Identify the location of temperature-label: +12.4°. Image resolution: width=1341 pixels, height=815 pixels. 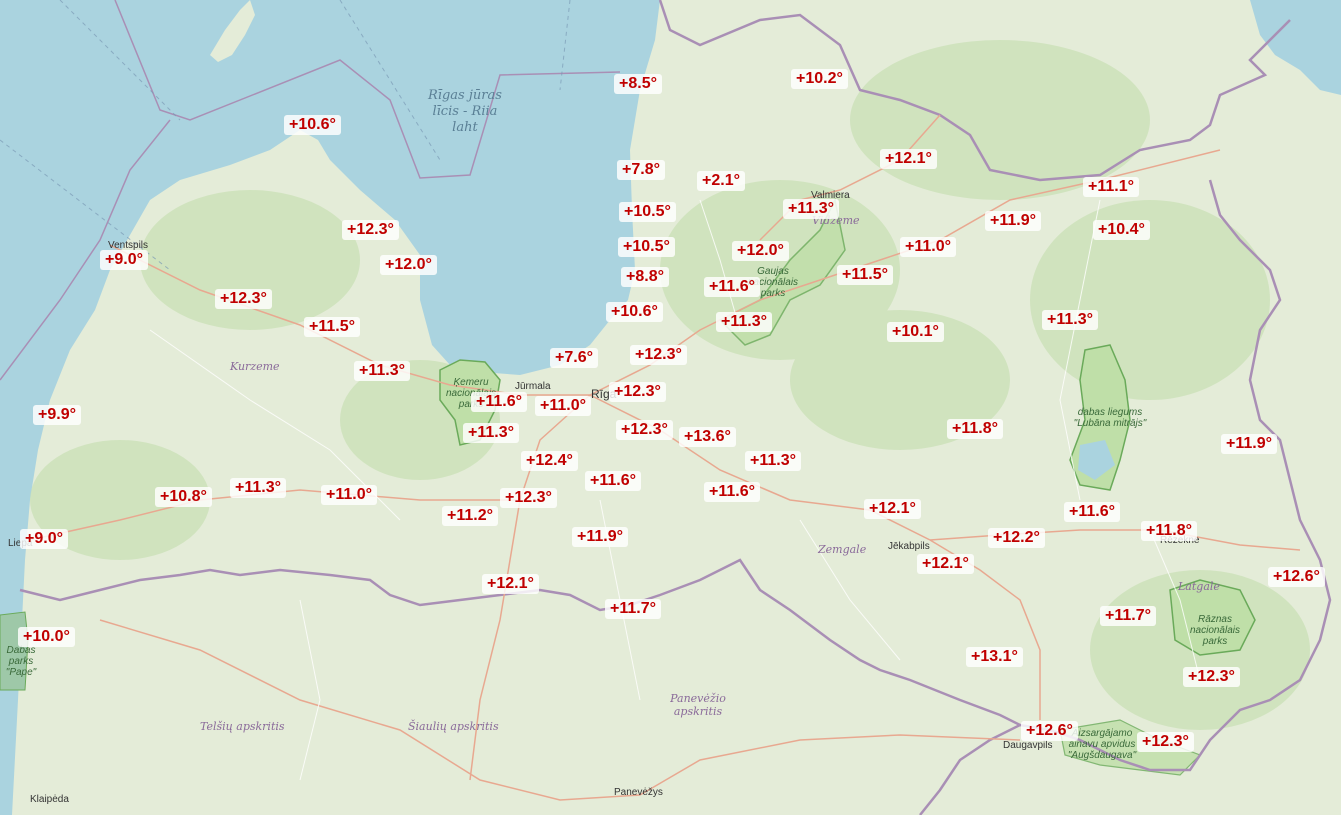
(549, 461).